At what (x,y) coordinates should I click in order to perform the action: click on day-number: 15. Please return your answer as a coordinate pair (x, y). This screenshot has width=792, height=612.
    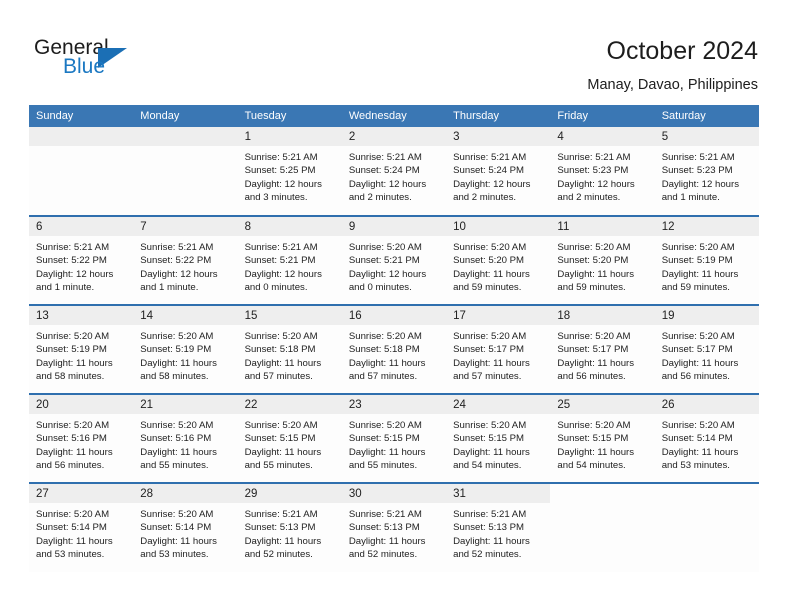
    Looking at the image, I should click on (289, 315).